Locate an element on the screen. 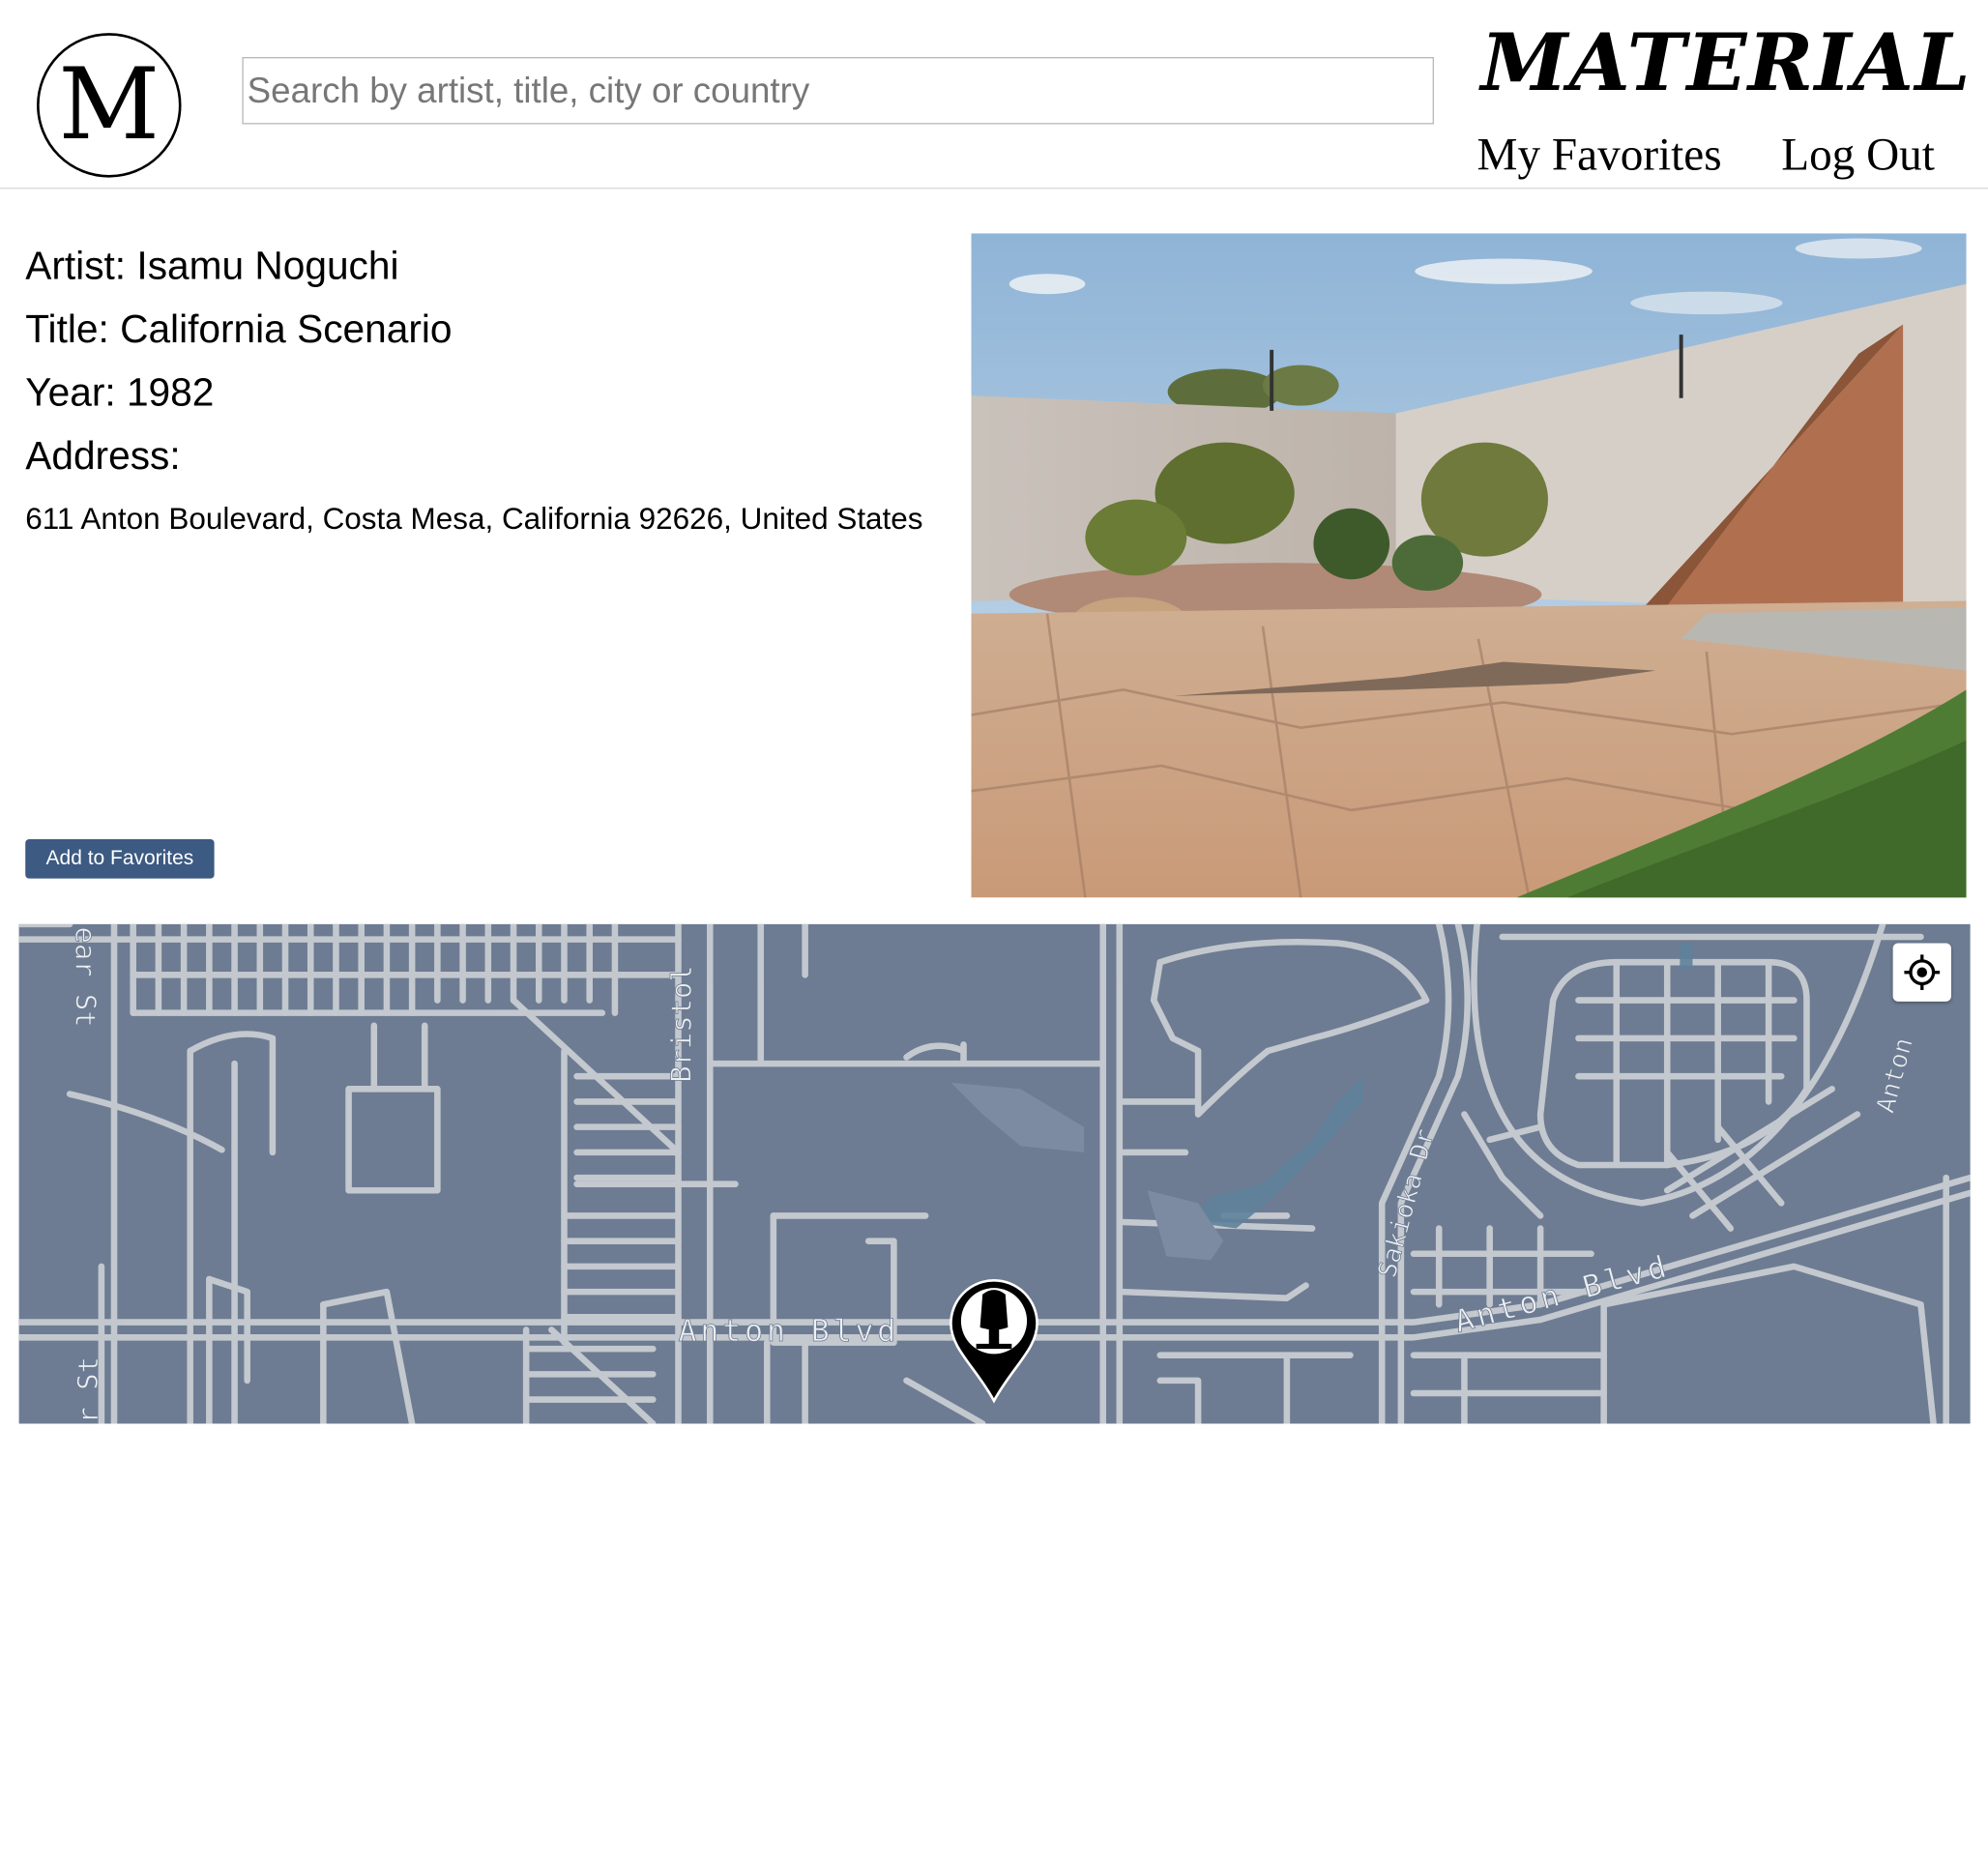  title-line: Title: California Scenario is located at coordinates (239, 329).